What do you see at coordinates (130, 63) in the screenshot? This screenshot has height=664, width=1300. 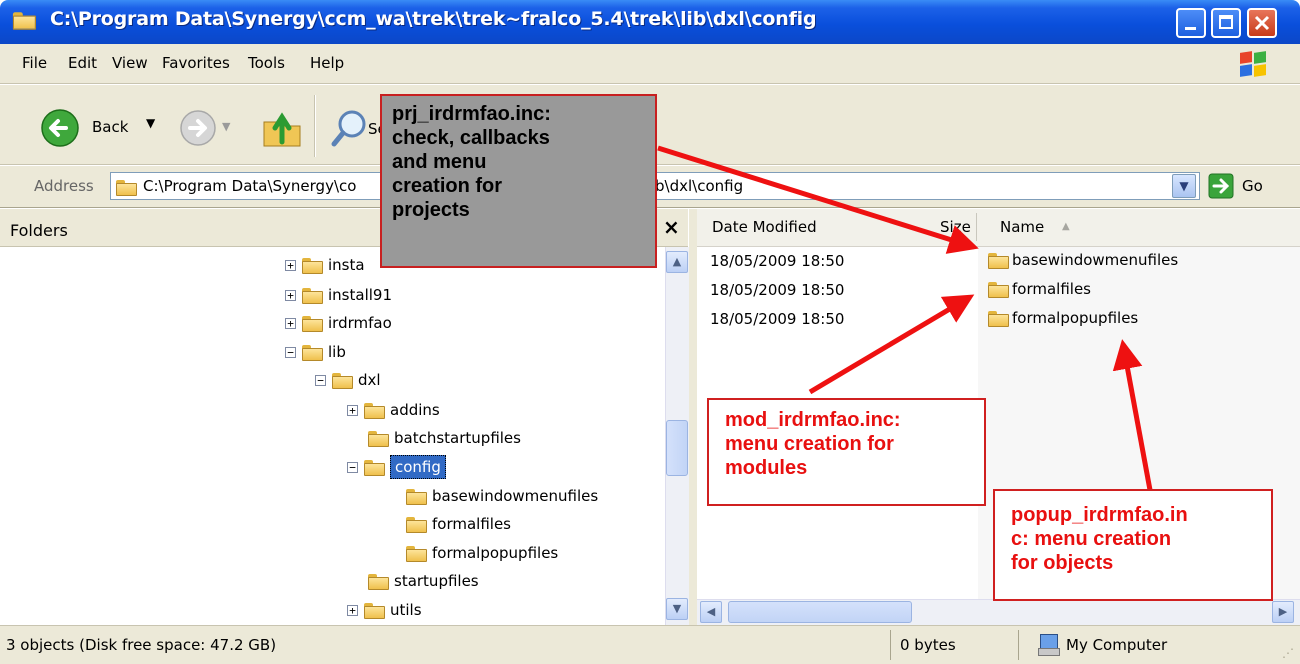 I see `menu-view: View` at bounding box center [130, 63].